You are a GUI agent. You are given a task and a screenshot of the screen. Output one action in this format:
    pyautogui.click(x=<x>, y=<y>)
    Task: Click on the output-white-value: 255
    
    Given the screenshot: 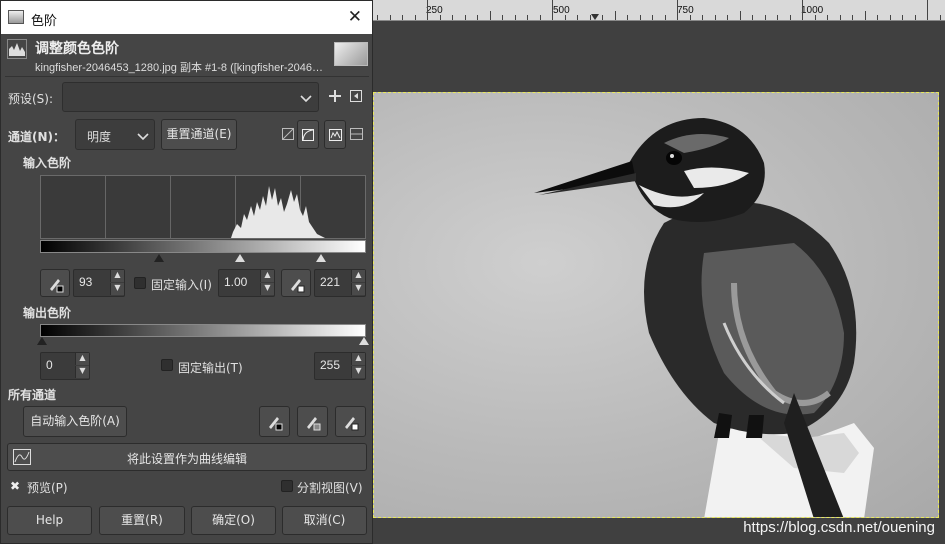 What is the action you would take?
    pyautogui.click(x=330, y=365)
    